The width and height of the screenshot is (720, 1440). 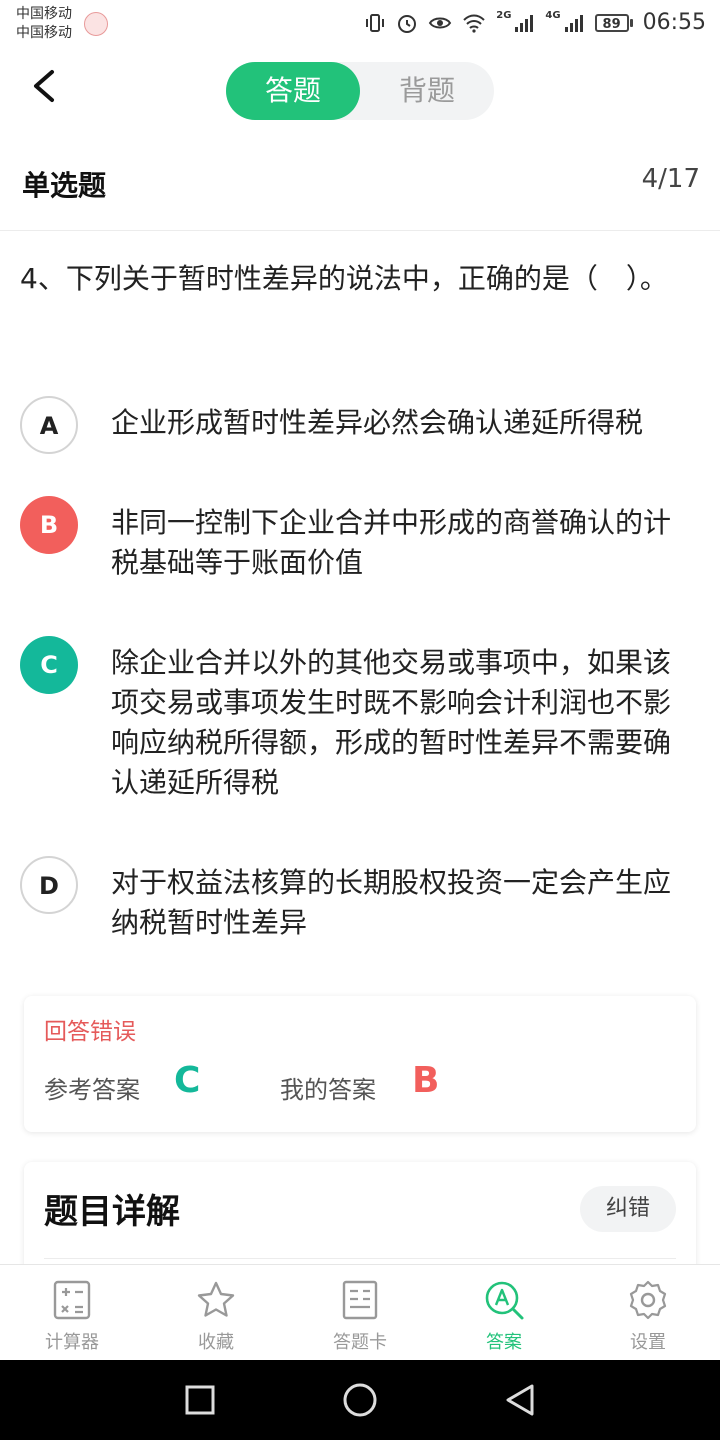 I want to click on option-d-text: 对于权益法核算的长期股权投资一定会产生应纳税暂时性差异, so click(x=391, y=902).